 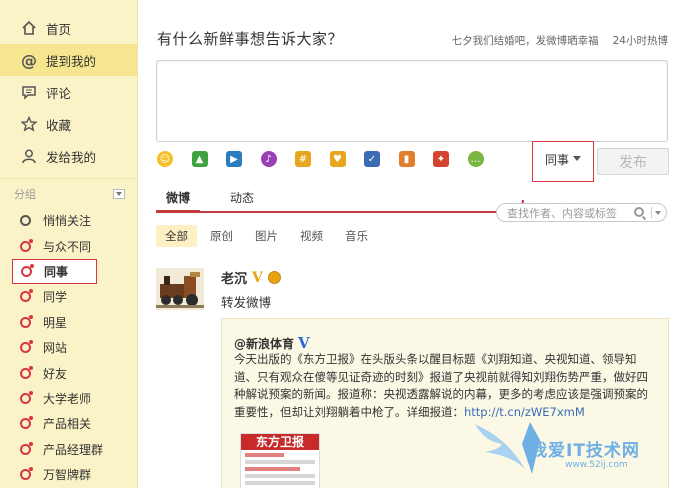 What do you see at coordinates (242, 201) in the screenshot?
I see `tab-activity: 动态` at bounding box center [242, 201].